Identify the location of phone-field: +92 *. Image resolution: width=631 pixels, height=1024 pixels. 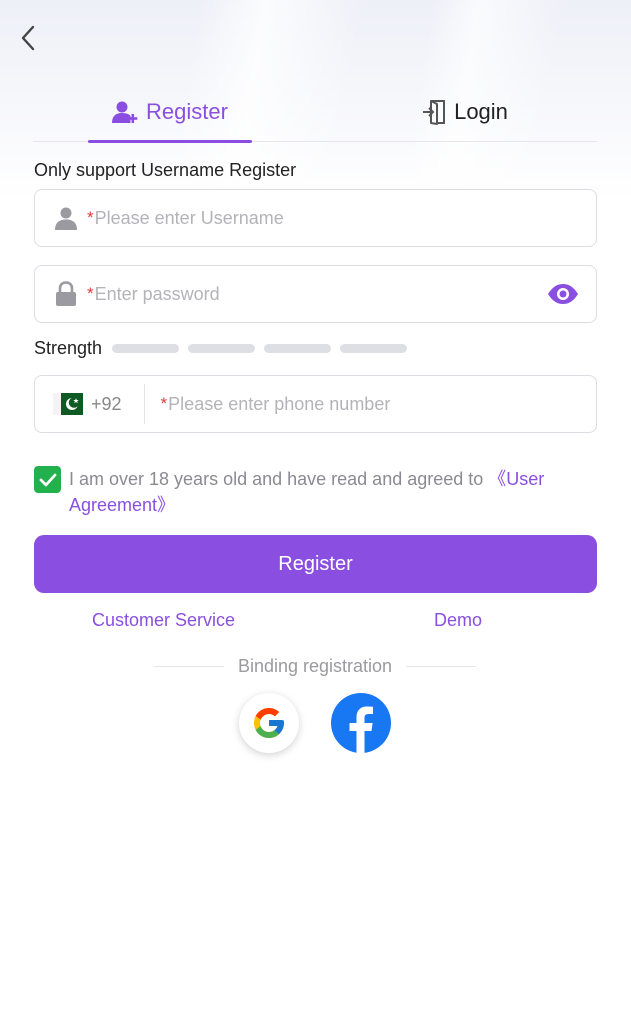
(315, 404).